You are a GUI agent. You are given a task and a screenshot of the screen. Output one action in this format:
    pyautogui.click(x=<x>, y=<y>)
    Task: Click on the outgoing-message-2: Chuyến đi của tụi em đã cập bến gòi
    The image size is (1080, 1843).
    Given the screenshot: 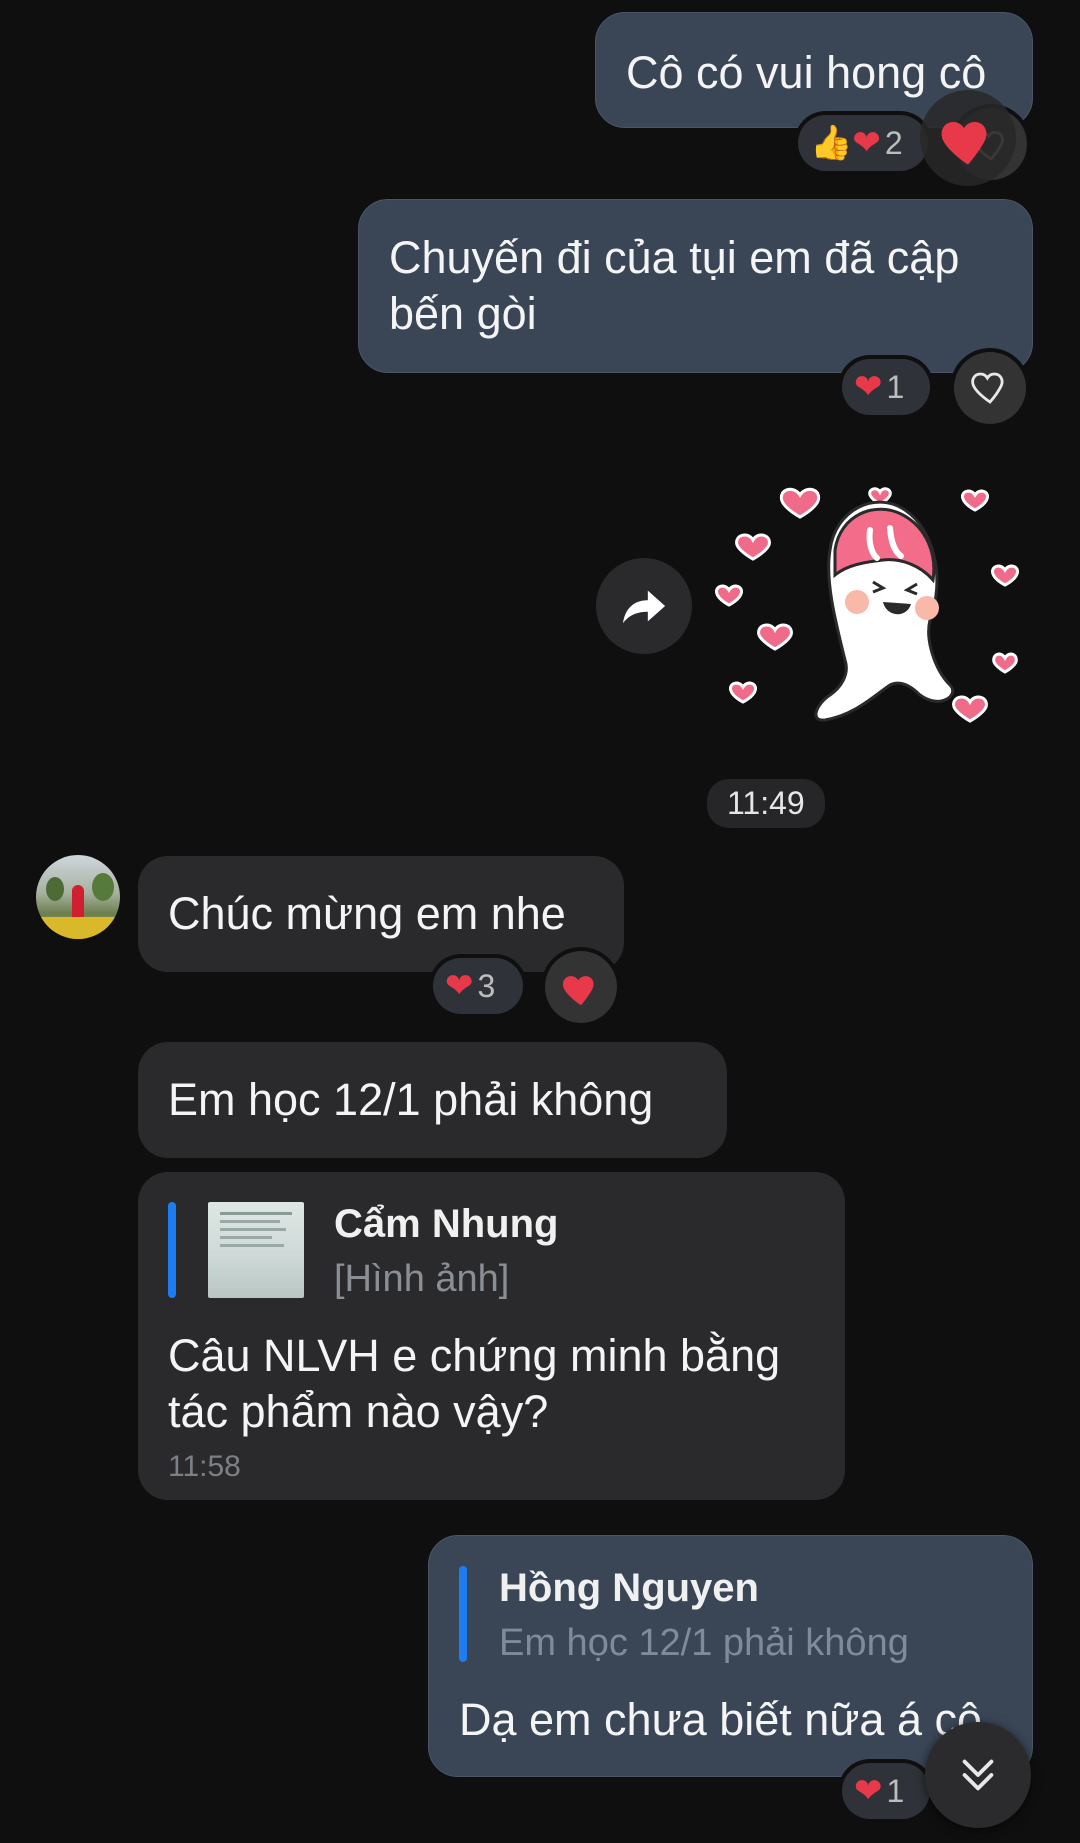 What is the action you would take?
    pyautogui.click(x=695, y=286)
    